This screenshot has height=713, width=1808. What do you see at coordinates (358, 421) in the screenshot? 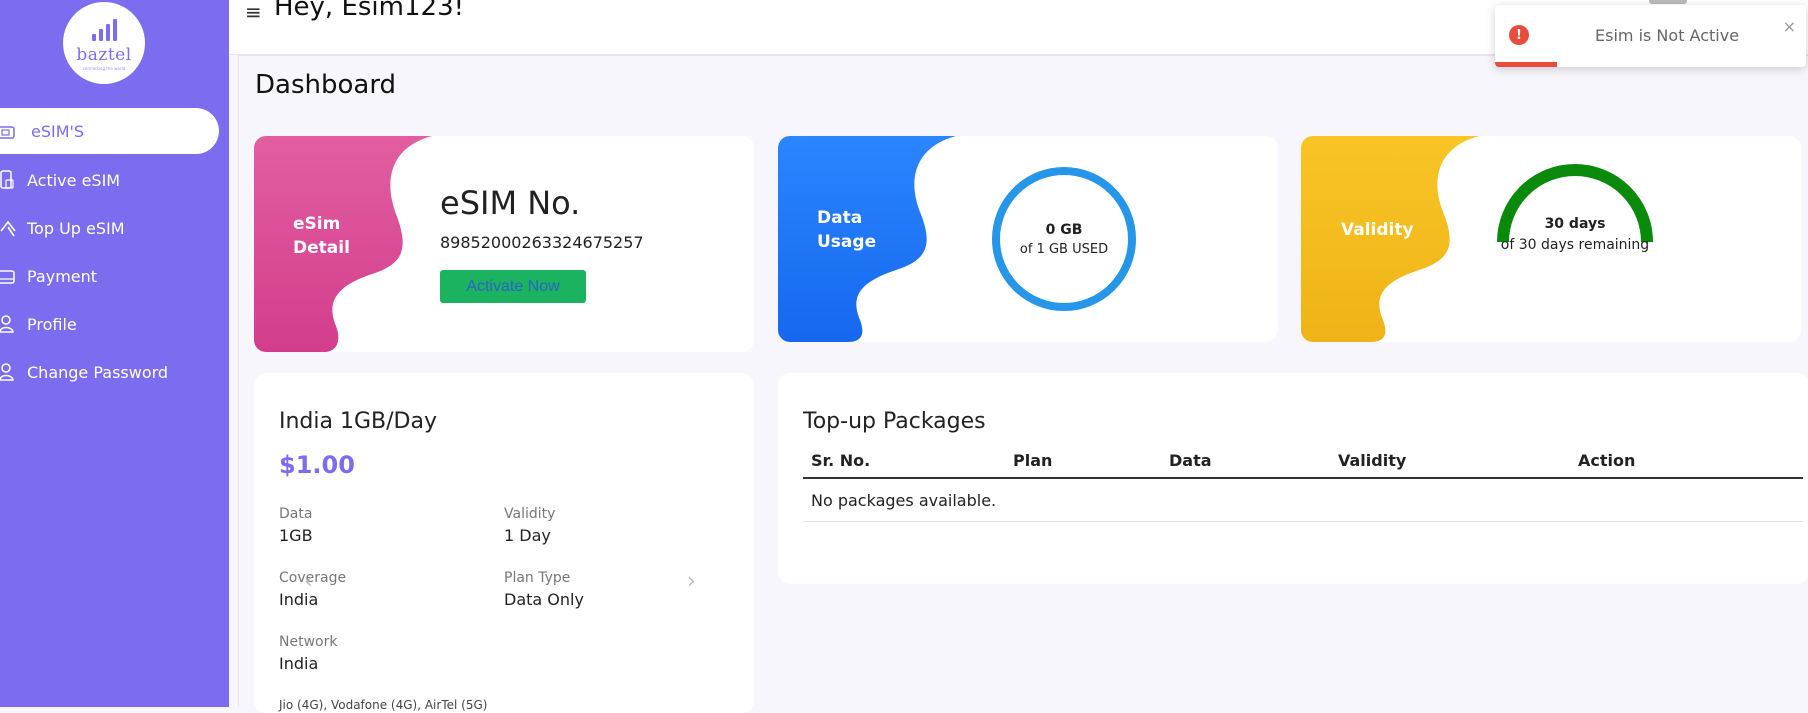
I see `plan-name: India 1GB/Day` at bounding box center [358, 421].